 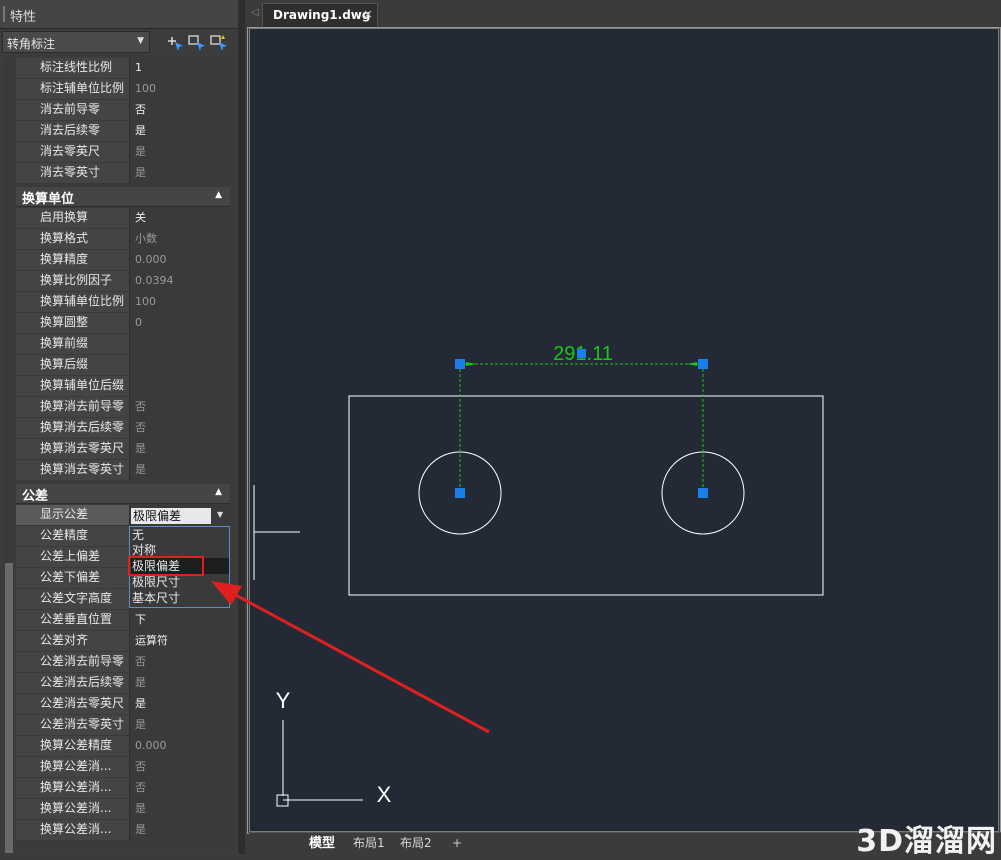 I want to click on prop-row-alt-enable: 启用换算 关, so click(x=123, y=218).